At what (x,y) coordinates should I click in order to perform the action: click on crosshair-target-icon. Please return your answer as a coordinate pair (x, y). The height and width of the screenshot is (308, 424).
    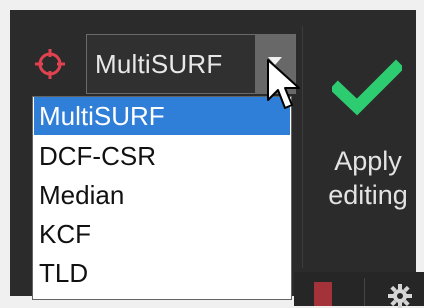
    Looking at the image, I should click on (50, 64).